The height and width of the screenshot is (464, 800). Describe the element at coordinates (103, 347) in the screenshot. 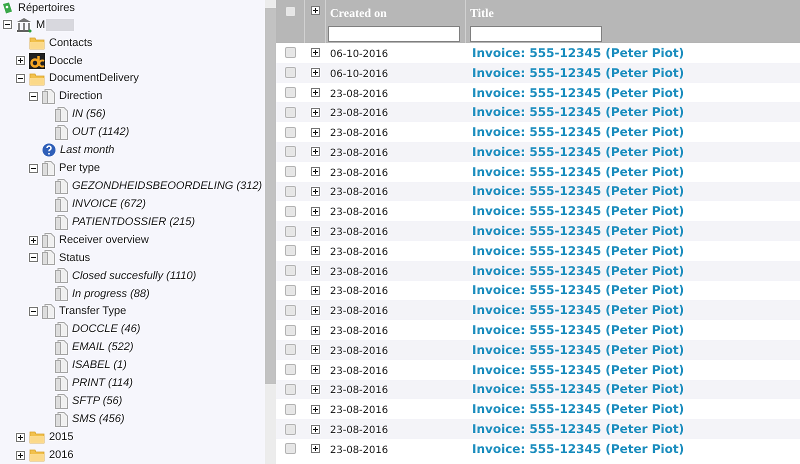

I see `tree-item: EMAIL (522)` at that location.